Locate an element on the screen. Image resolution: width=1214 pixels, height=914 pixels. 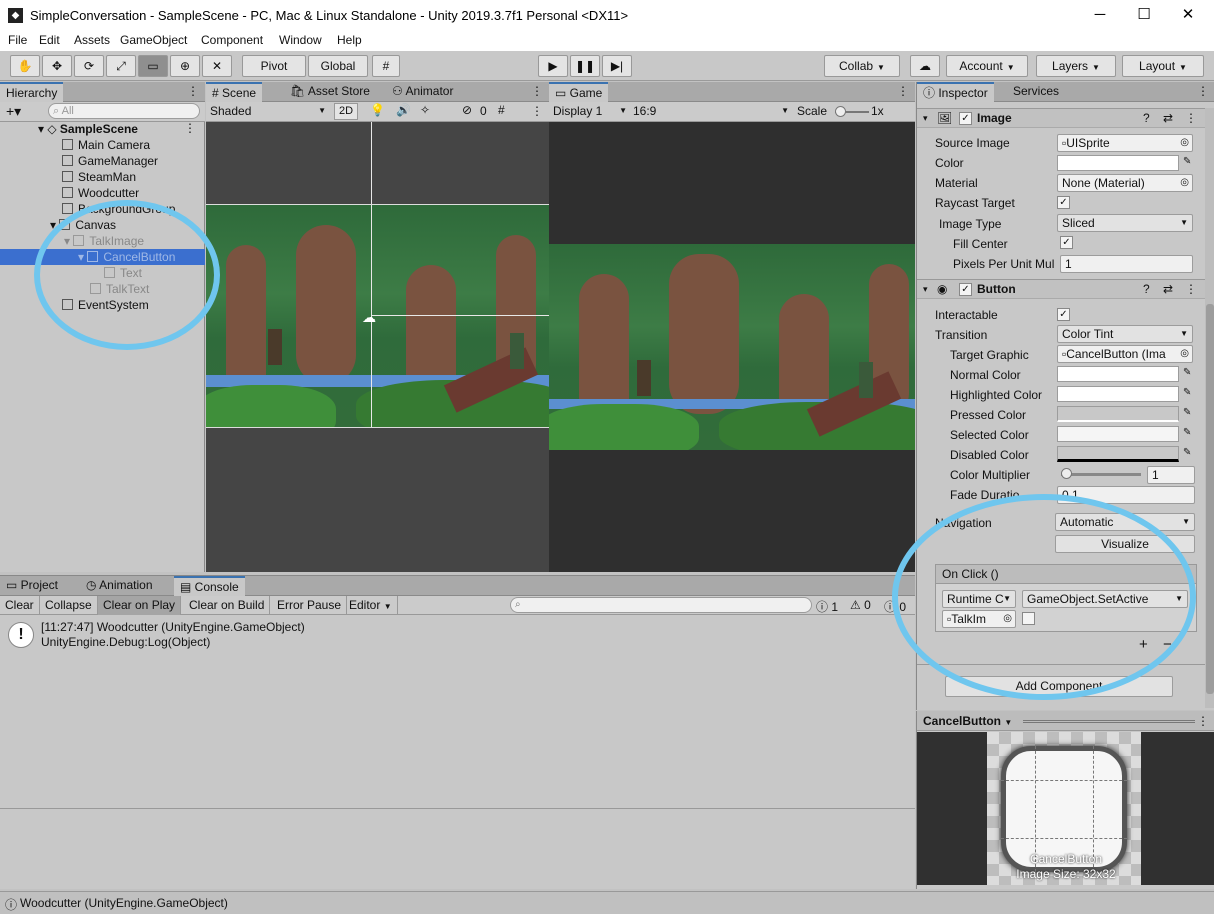
image-type-dropdown: Sliced ▼ is located at coordinates (1125, 223).